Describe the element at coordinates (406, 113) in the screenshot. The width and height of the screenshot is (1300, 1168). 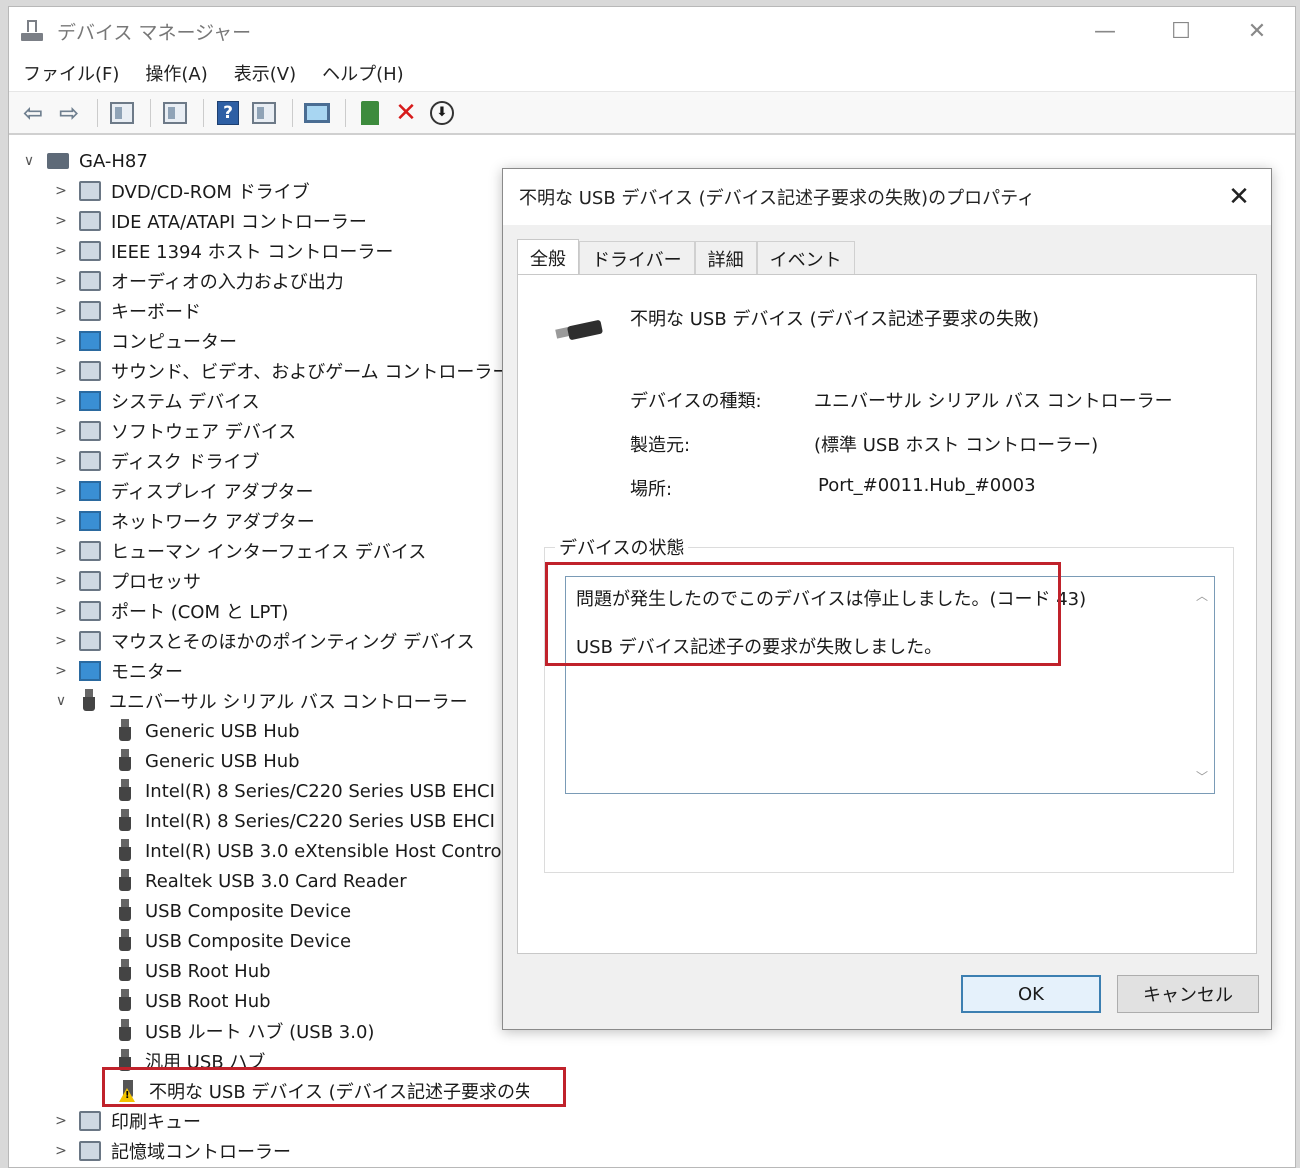
I see `uninstall-button: ✕` at that location.